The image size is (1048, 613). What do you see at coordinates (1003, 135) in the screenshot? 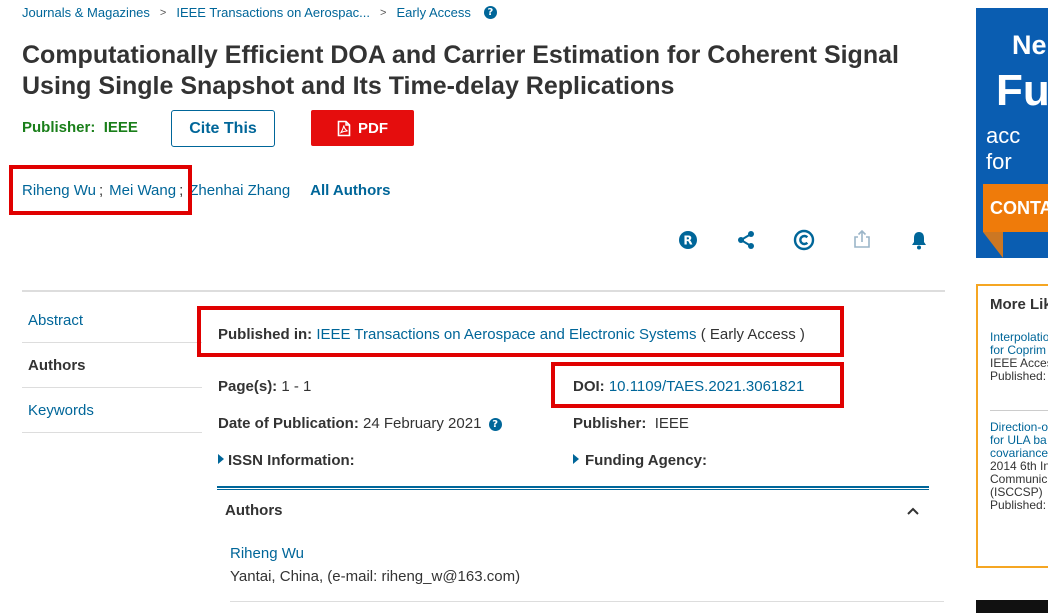
I see `ad-text-line3a: acc` at bounding box center [1003, 135].